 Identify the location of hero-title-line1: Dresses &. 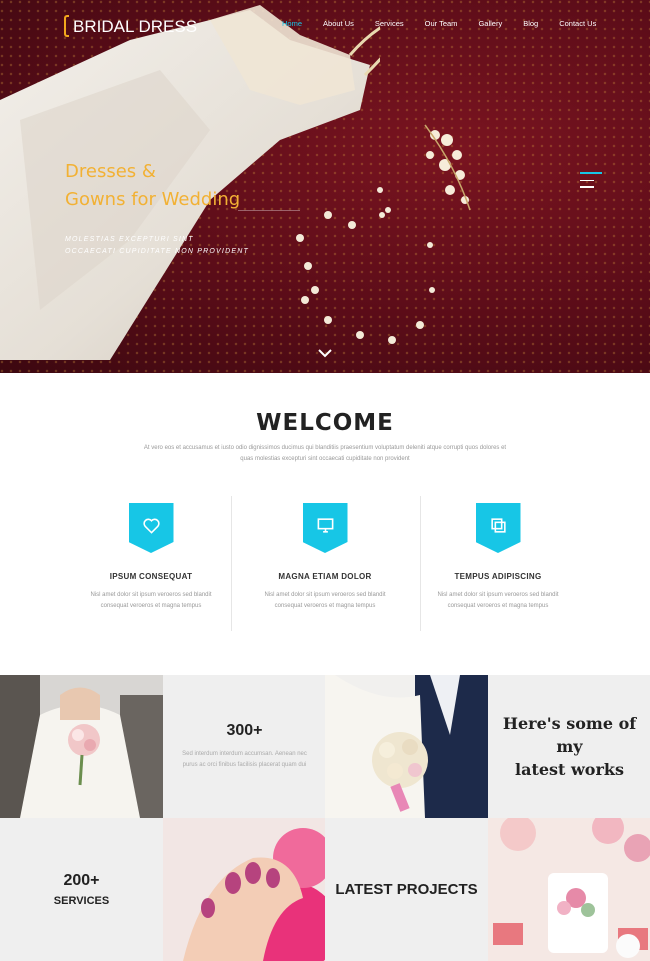
(110, 171).